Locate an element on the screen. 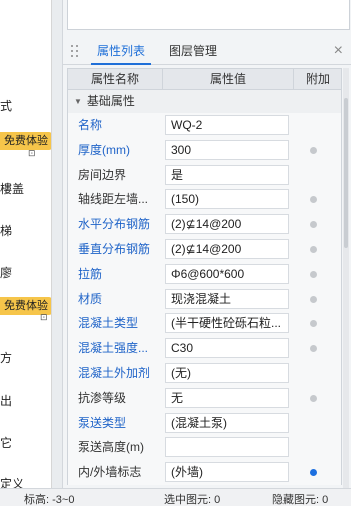 Image resolution: width=351 pixels, height=506 pixels. property-value-field: (150) is located at coordinates (227, 199).